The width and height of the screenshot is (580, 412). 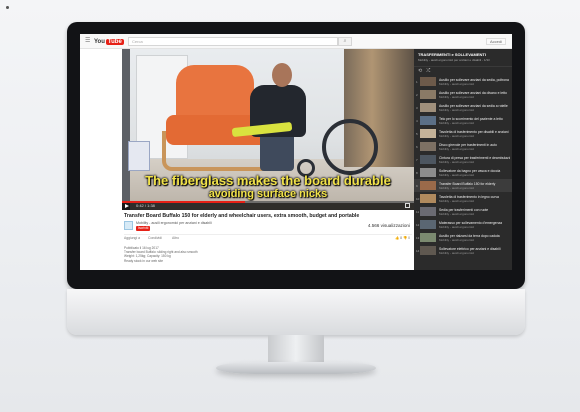 I want to click on video-scene-person-head, so click(x=282, y=75).